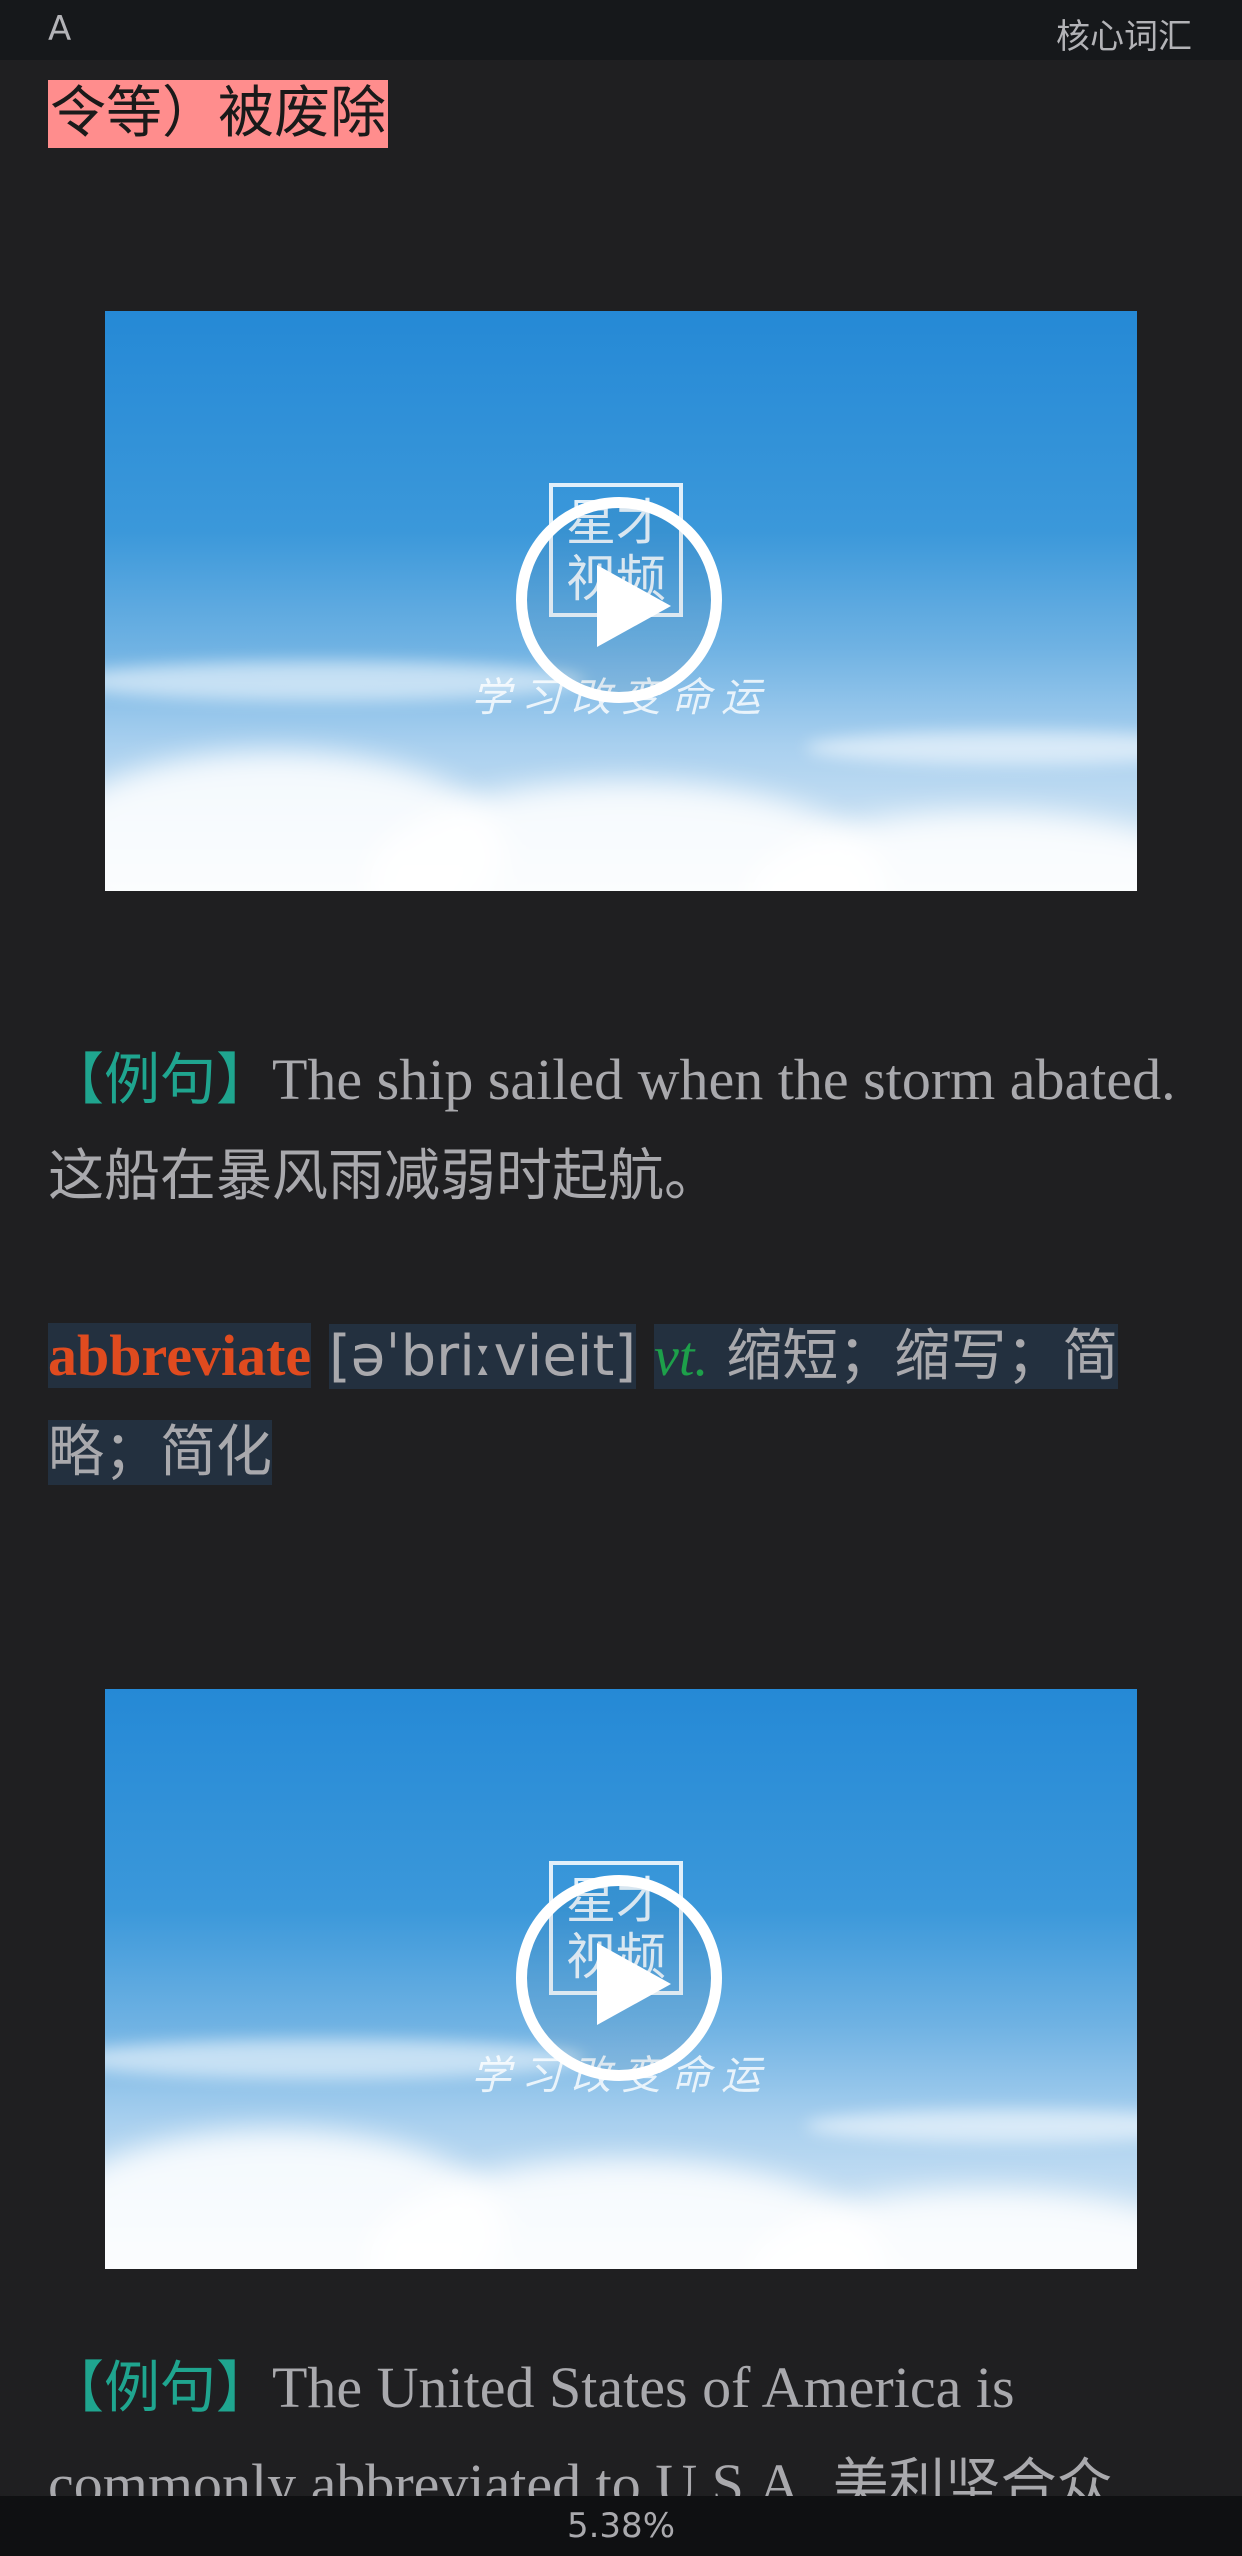 Image resolution: width=1242 pixels, height=2556 pixels. Describe the element at coordinates (681, 1357) in the screenshot. I see `part-of-speech: vt.` at that location.